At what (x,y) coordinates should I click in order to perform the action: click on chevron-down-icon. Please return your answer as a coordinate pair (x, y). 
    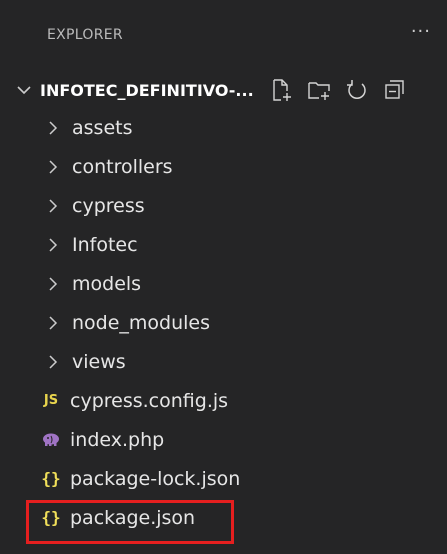
    Looking at the image, I should click on (24, 90).